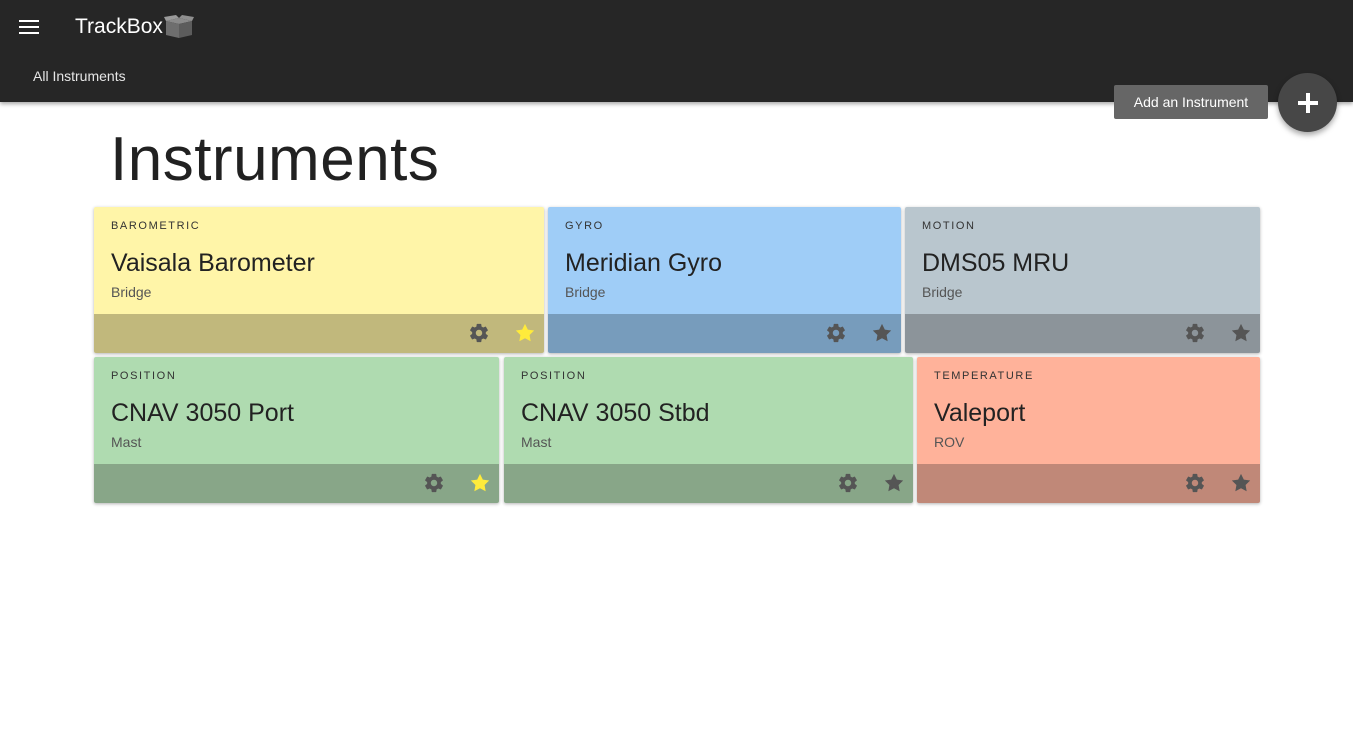 The height and width of the screenshot is (752, 1353). I want to click on card-body: TEMPERATURE Valeport ROV, so click(1088, 410).